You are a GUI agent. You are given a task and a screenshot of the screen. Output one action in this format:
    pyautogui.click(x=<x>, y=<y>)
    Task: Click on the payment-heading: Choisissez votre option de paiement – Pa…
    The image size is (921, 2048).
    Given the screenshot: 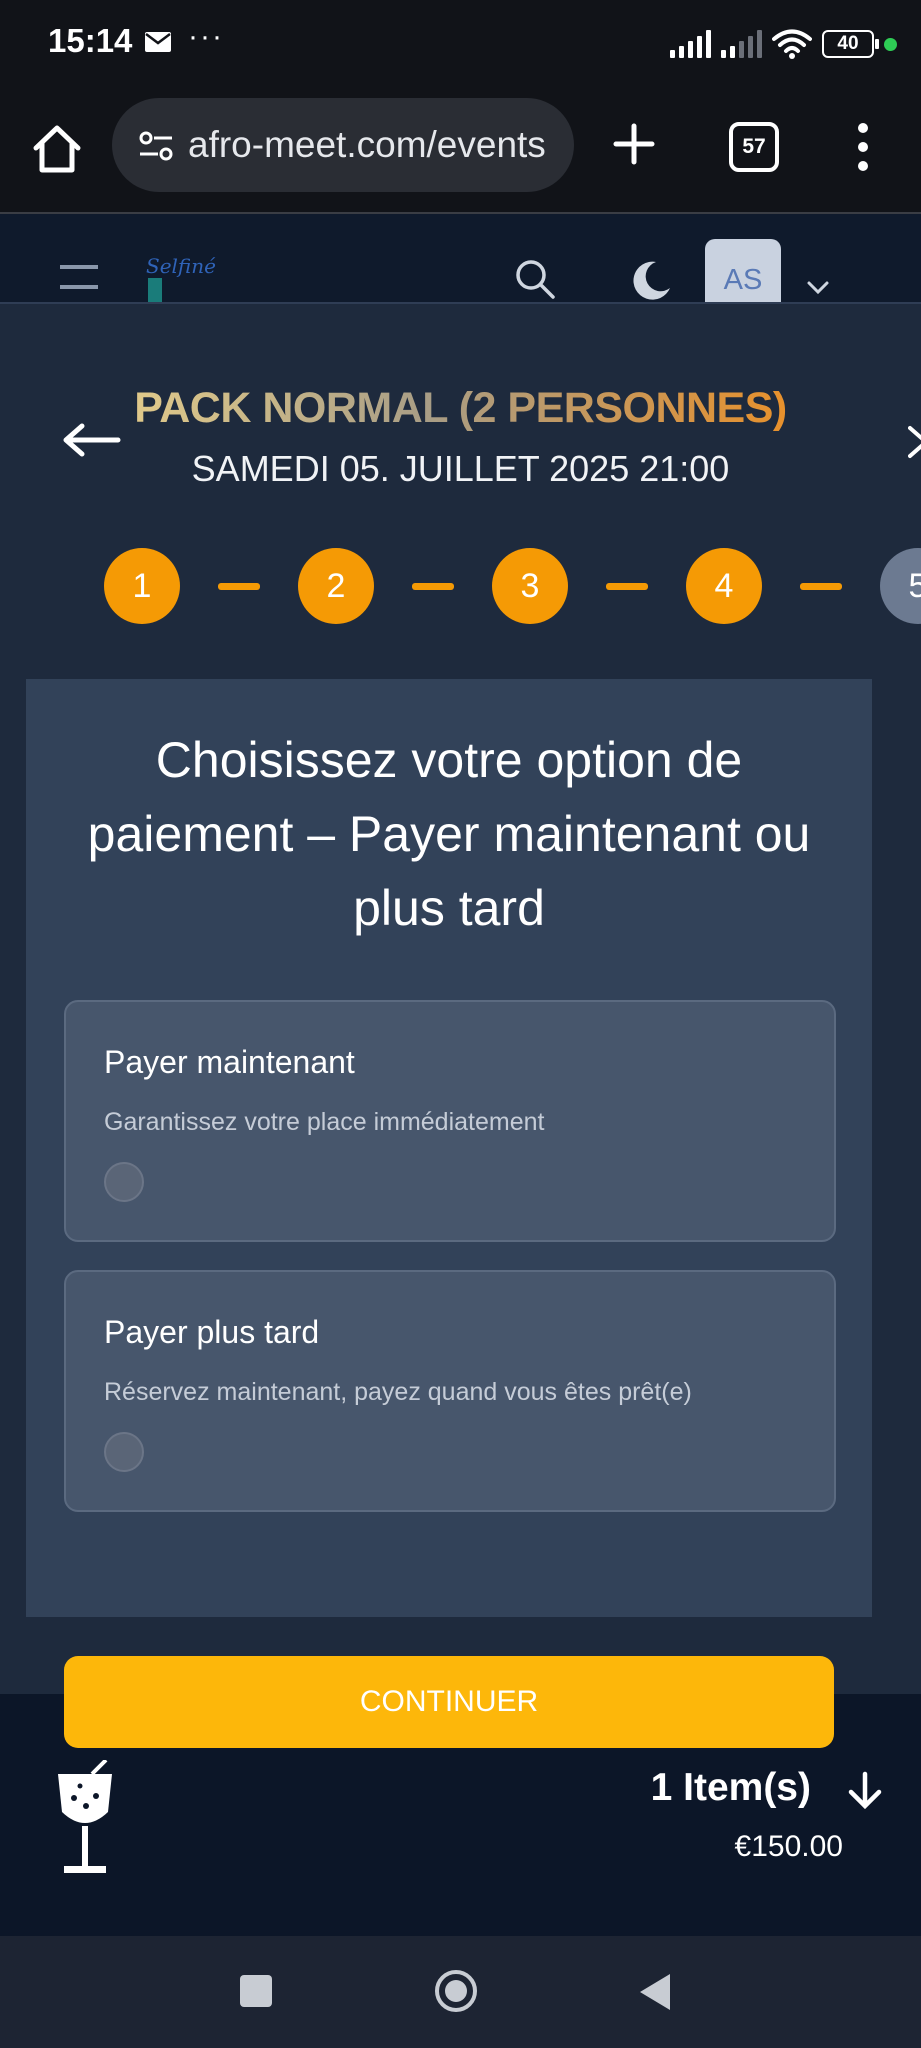 What is the action you would take?
    pyautogui.click(x=449, y=834)
    